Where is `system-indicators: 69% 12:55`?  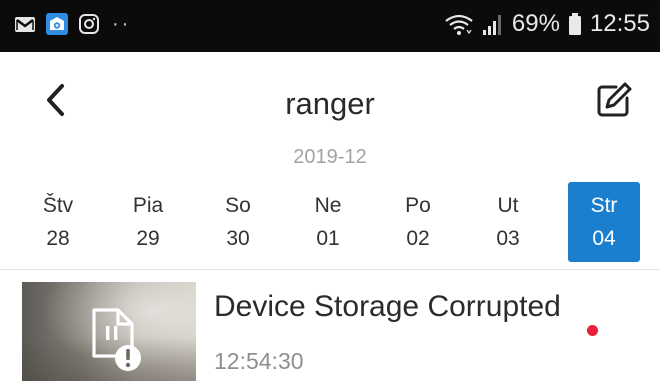 system-indicators: 69% 12:55 is located at coordinates (547, 24).